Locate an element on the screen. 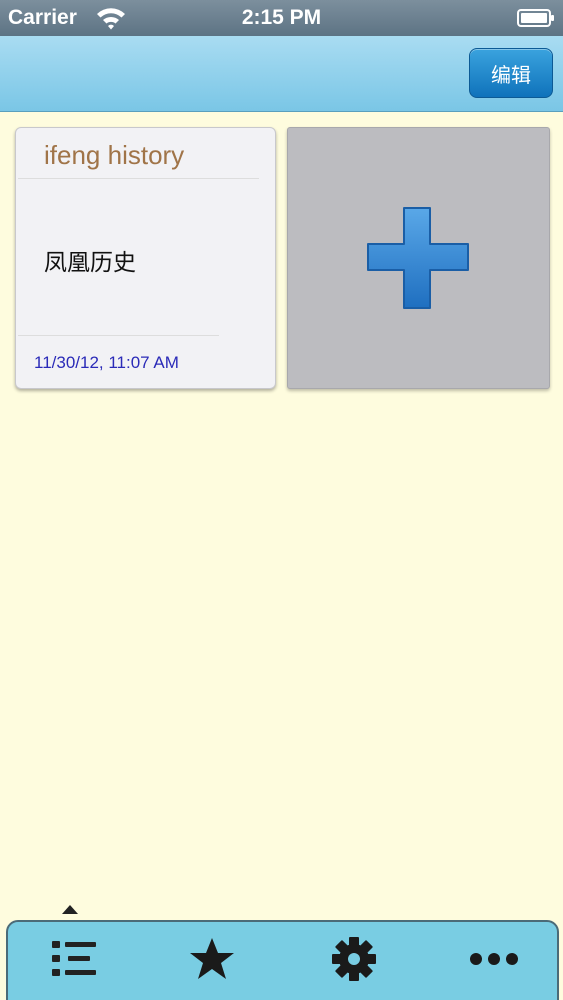 The width and height of the screenshot is (563, 1000). tab-more is located at coordinates (494, 961).